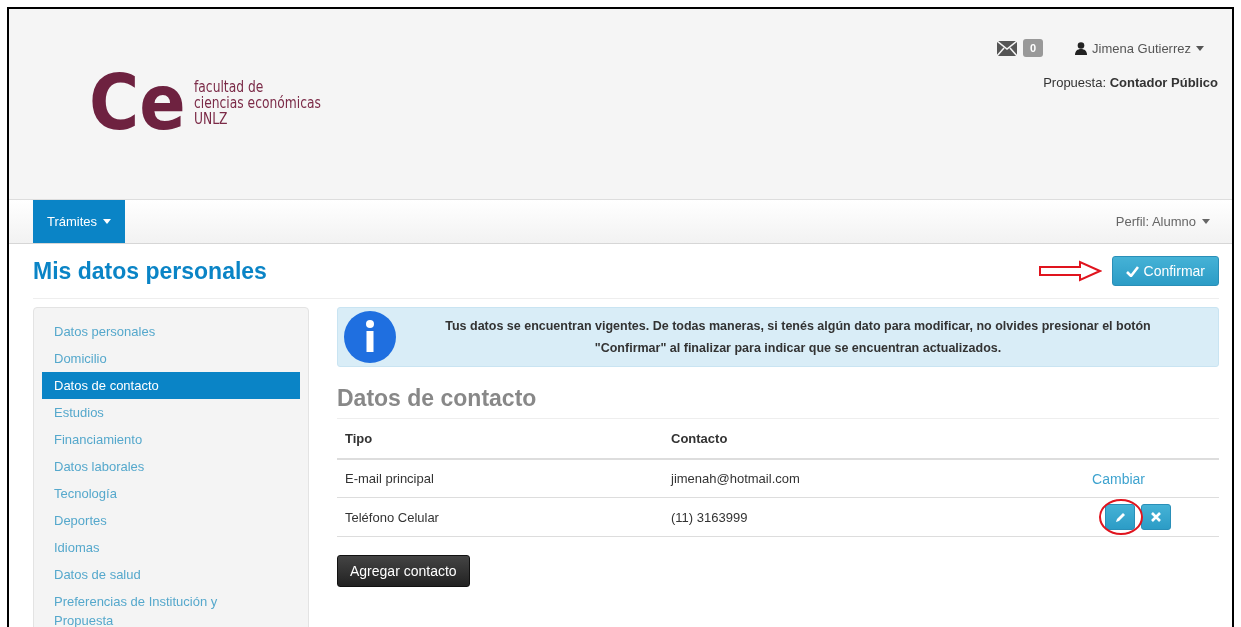  Describe the element at coordinates (778, 402) in the screenshot. I see `section-title: Datos de contacto` at that location.